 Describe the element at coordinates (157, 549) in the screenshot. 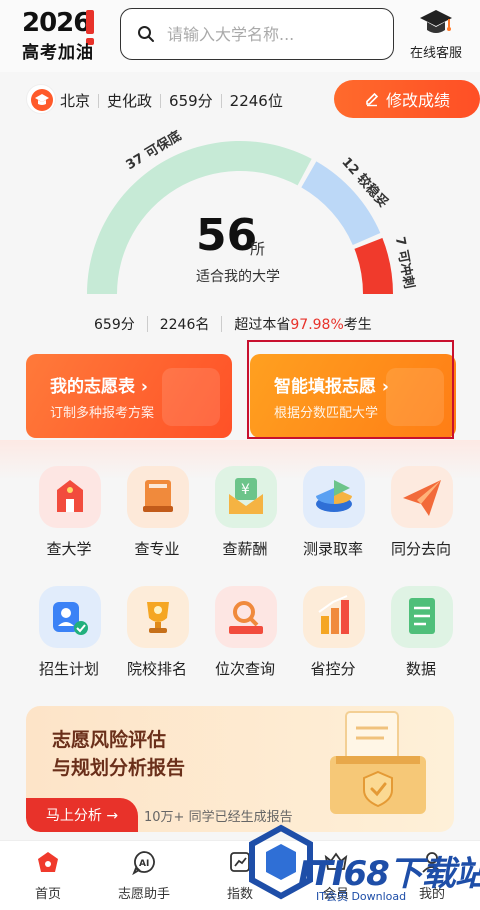

I see `feature-label: 查专业` at that location.